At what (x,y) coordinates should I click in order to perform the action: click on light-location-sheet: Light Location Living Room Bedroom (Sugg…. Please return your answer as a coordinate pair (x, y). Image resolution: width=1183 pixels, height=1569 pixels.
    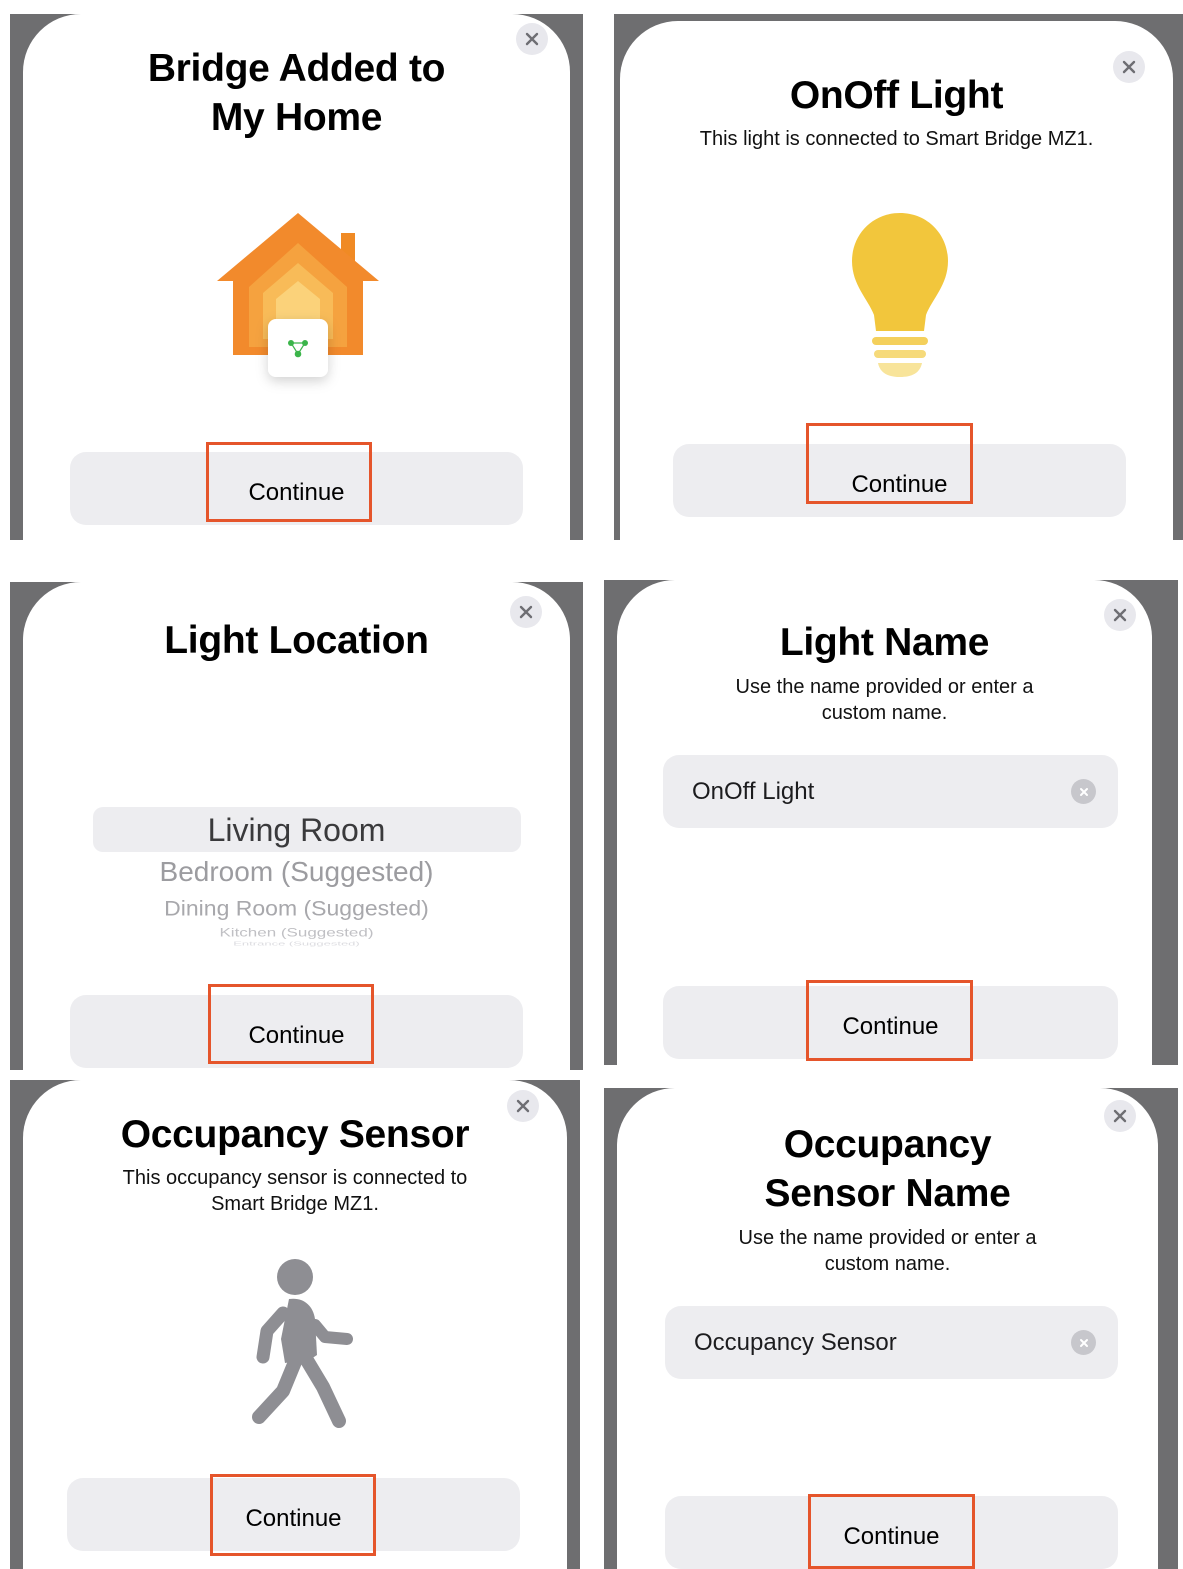
    Looking at the image, I should click on (296, 826).